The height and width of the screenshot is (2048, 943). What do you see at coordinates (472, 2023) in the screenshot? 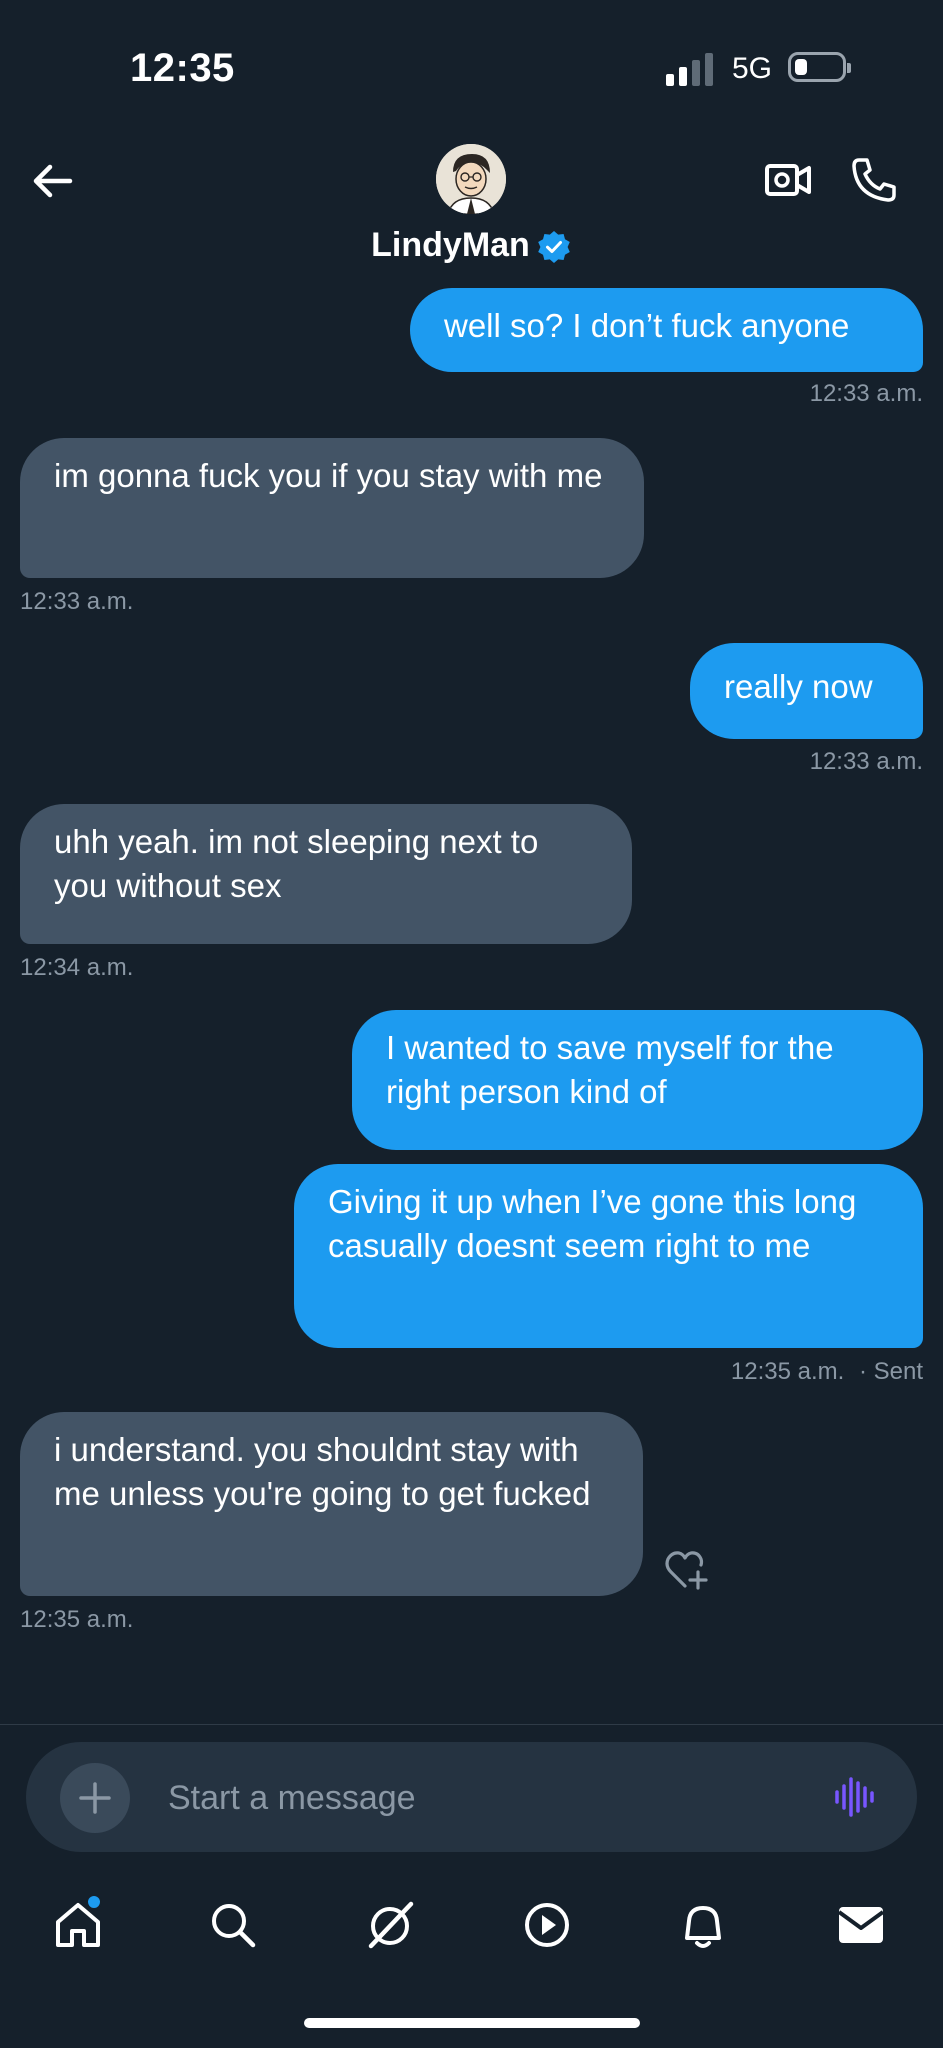
I see `home-indicator` at bounding box center [472, 2023].